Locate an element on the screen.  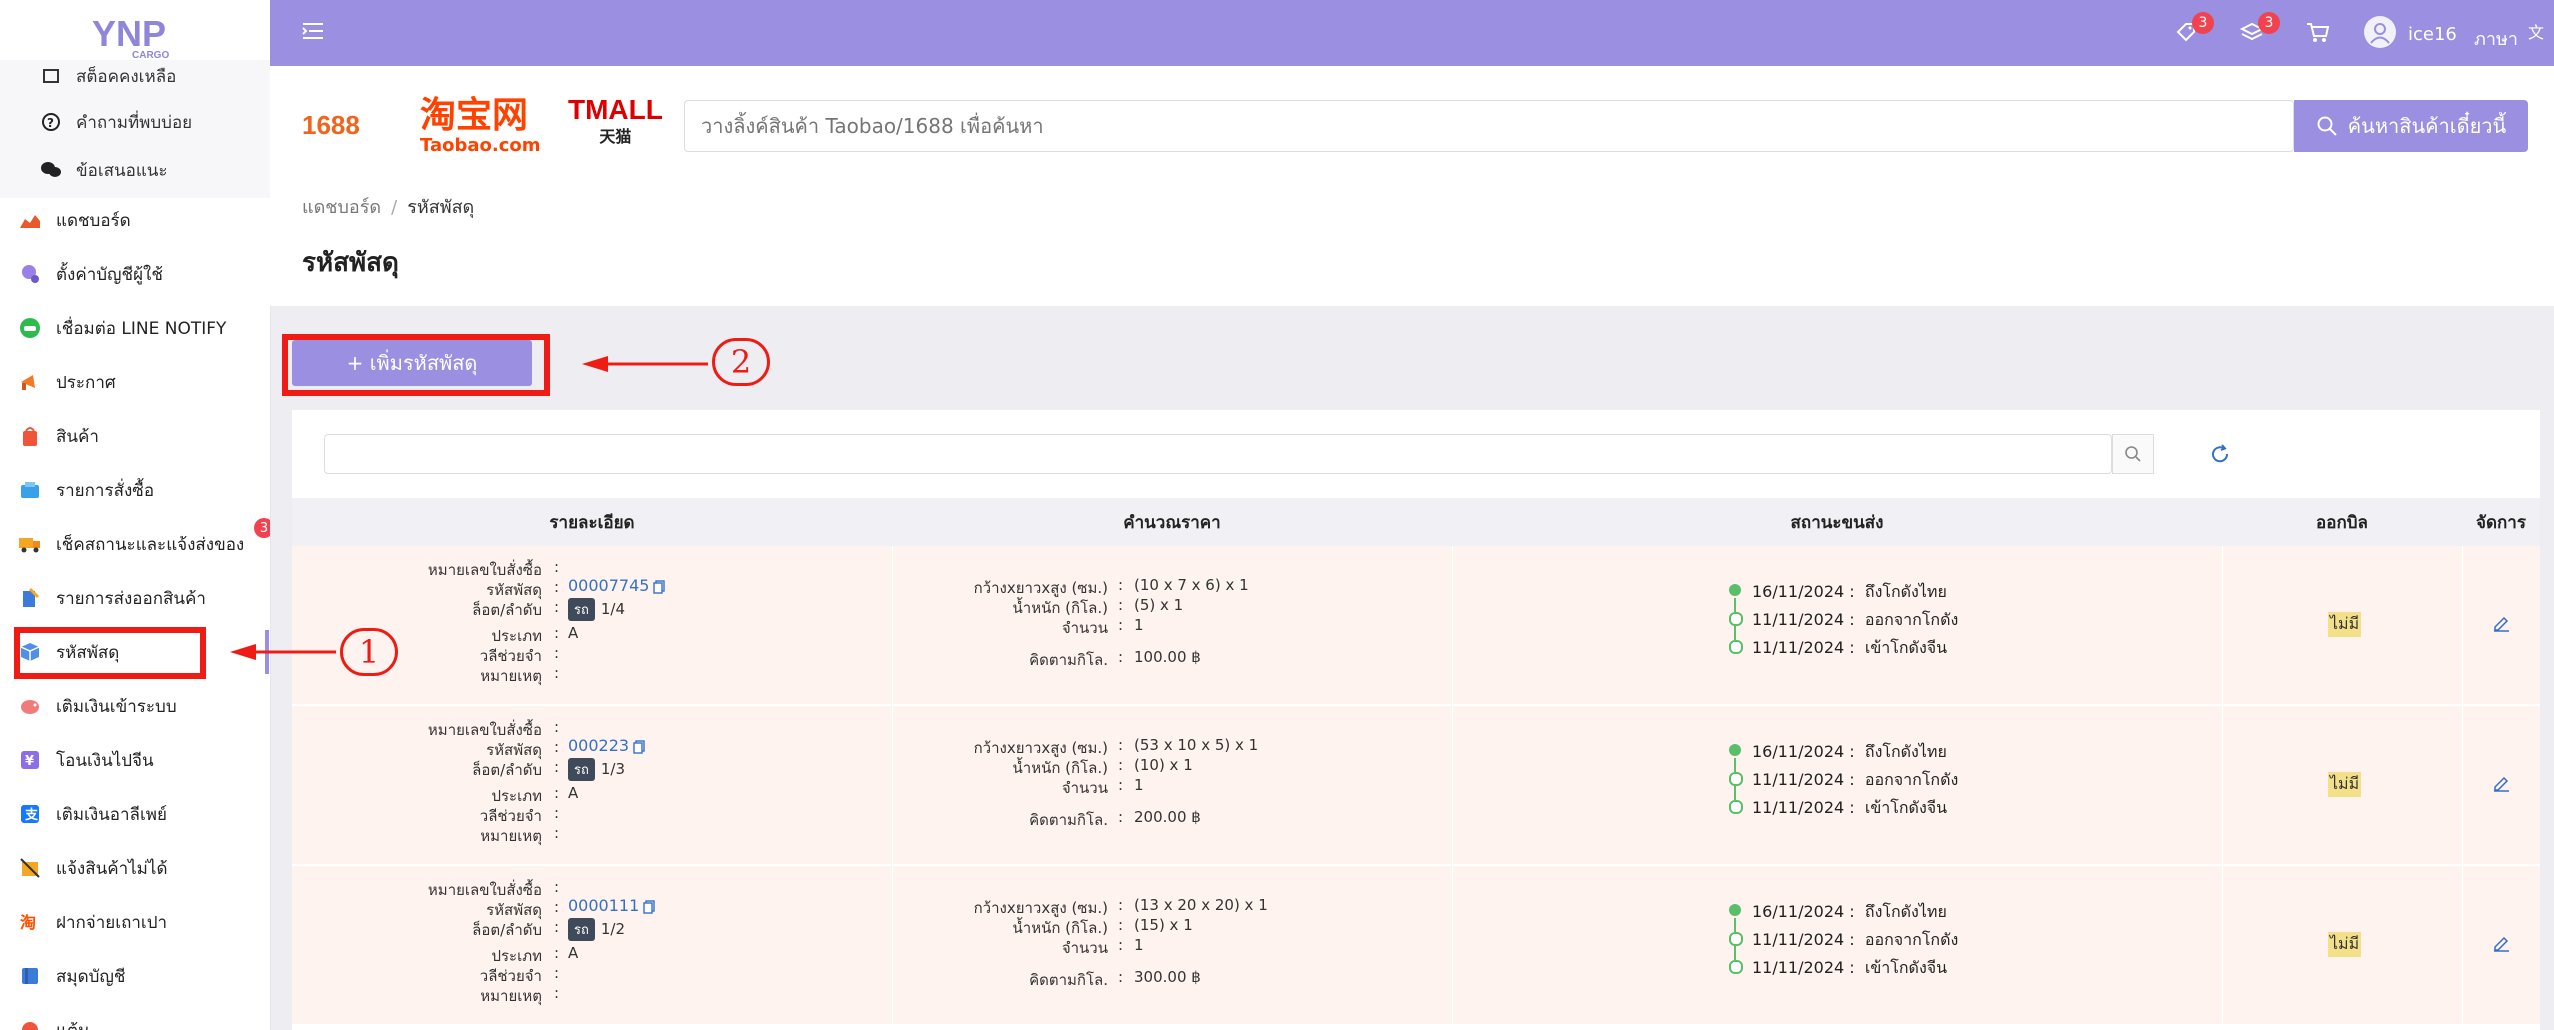
price-total: 200.00 ฿ is located at coordinates (1167, 817).